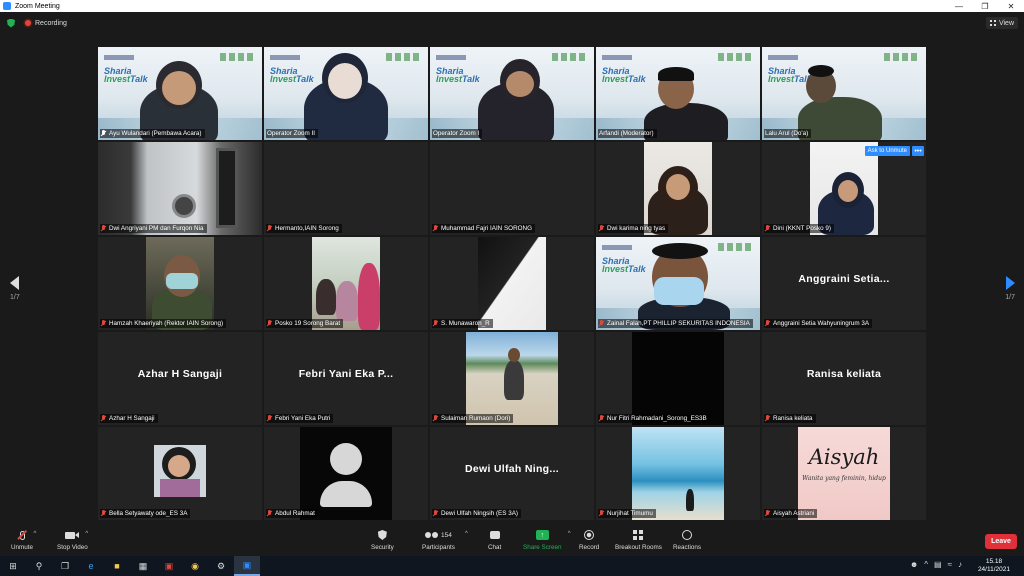 The height and width of the screenshot is (576, 1024). Describe the element at coordinates (985, 6) in the screenshot. I see `maximize-button: ❐` at that location.